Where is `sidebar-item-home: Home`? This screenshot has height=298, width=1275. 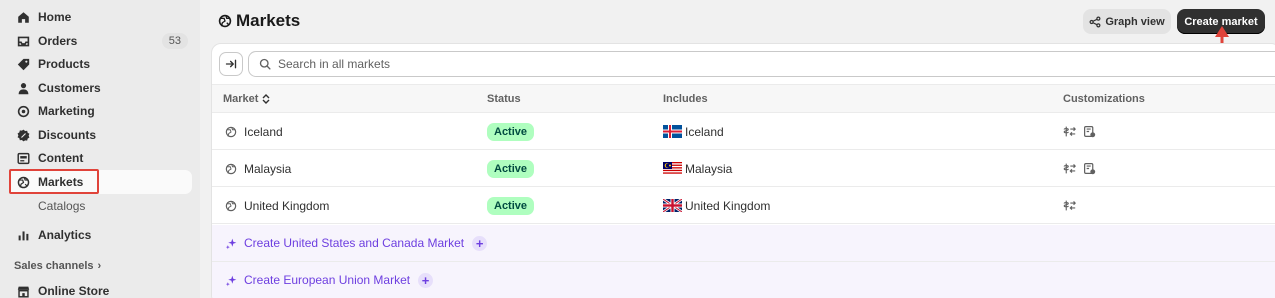 sidebar-item-home: Home is located at coordinates (100, 17).